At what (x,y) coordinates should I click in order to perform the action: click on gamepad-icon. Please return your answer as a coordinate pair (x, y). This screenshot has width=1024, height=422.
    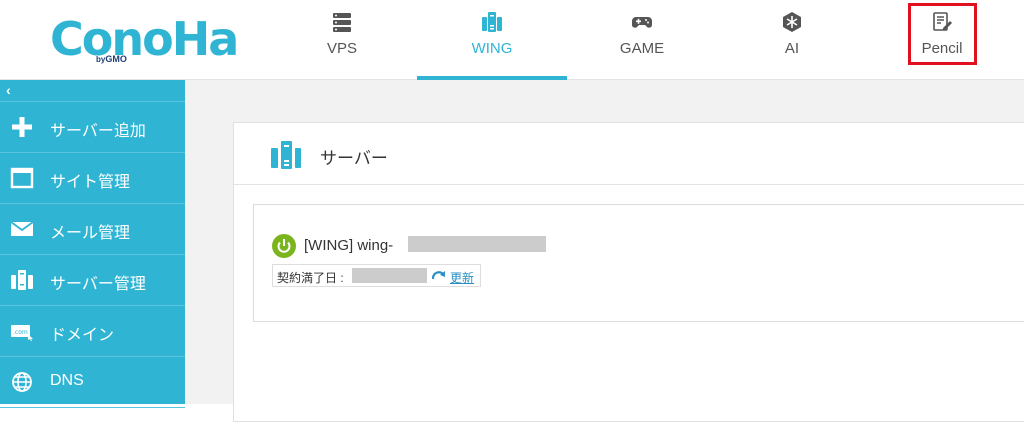
    Looking at the image, I should click on (642, 22).